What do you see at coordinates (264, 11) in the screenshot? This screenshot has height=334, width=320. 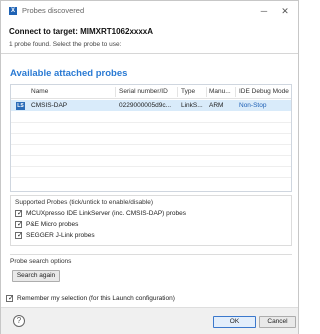 I see `minimize-button: ─` at bounding box center [264, 11].